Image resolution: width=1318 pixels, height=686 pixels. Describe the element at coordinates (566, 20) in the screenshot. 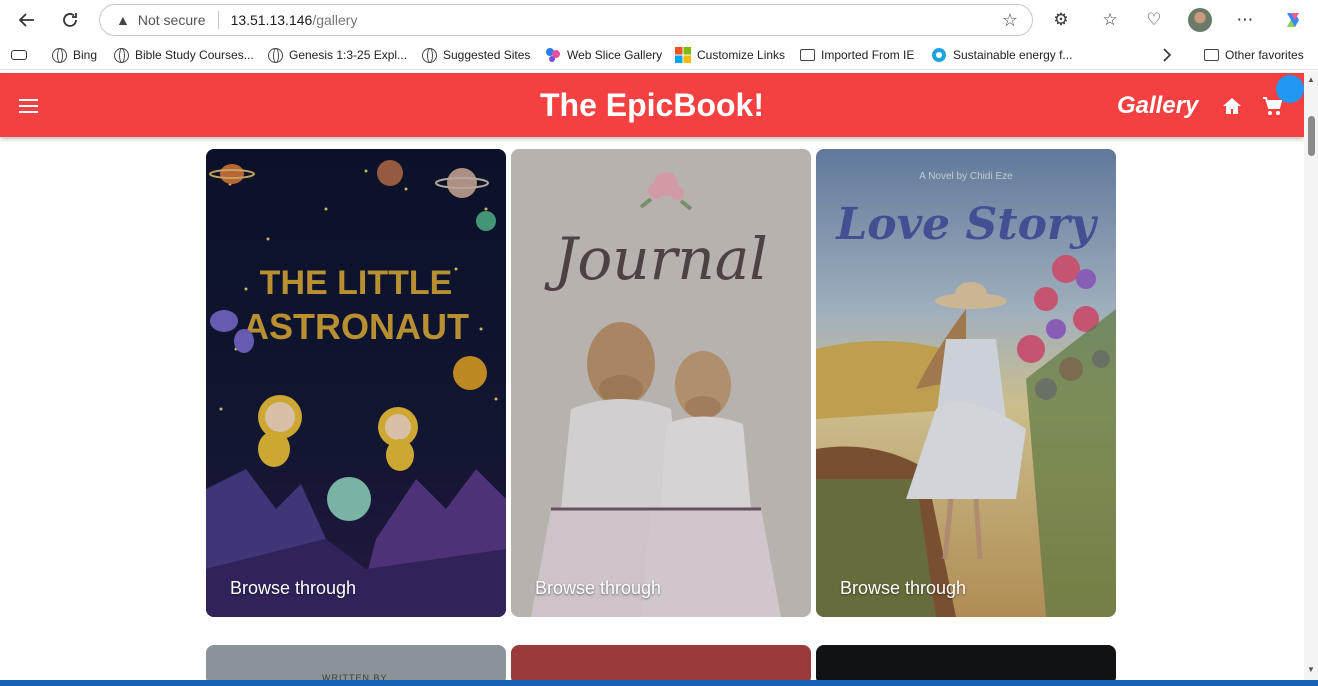

I see `address-bar: ▲ Not secure 13.51.13.146/gallery ☆` at that location.